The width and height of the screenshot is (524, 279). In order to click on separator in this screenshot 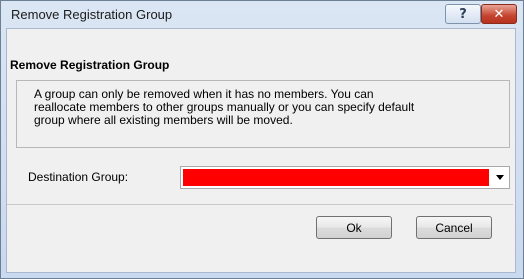, I will do `click(260, 204)`.